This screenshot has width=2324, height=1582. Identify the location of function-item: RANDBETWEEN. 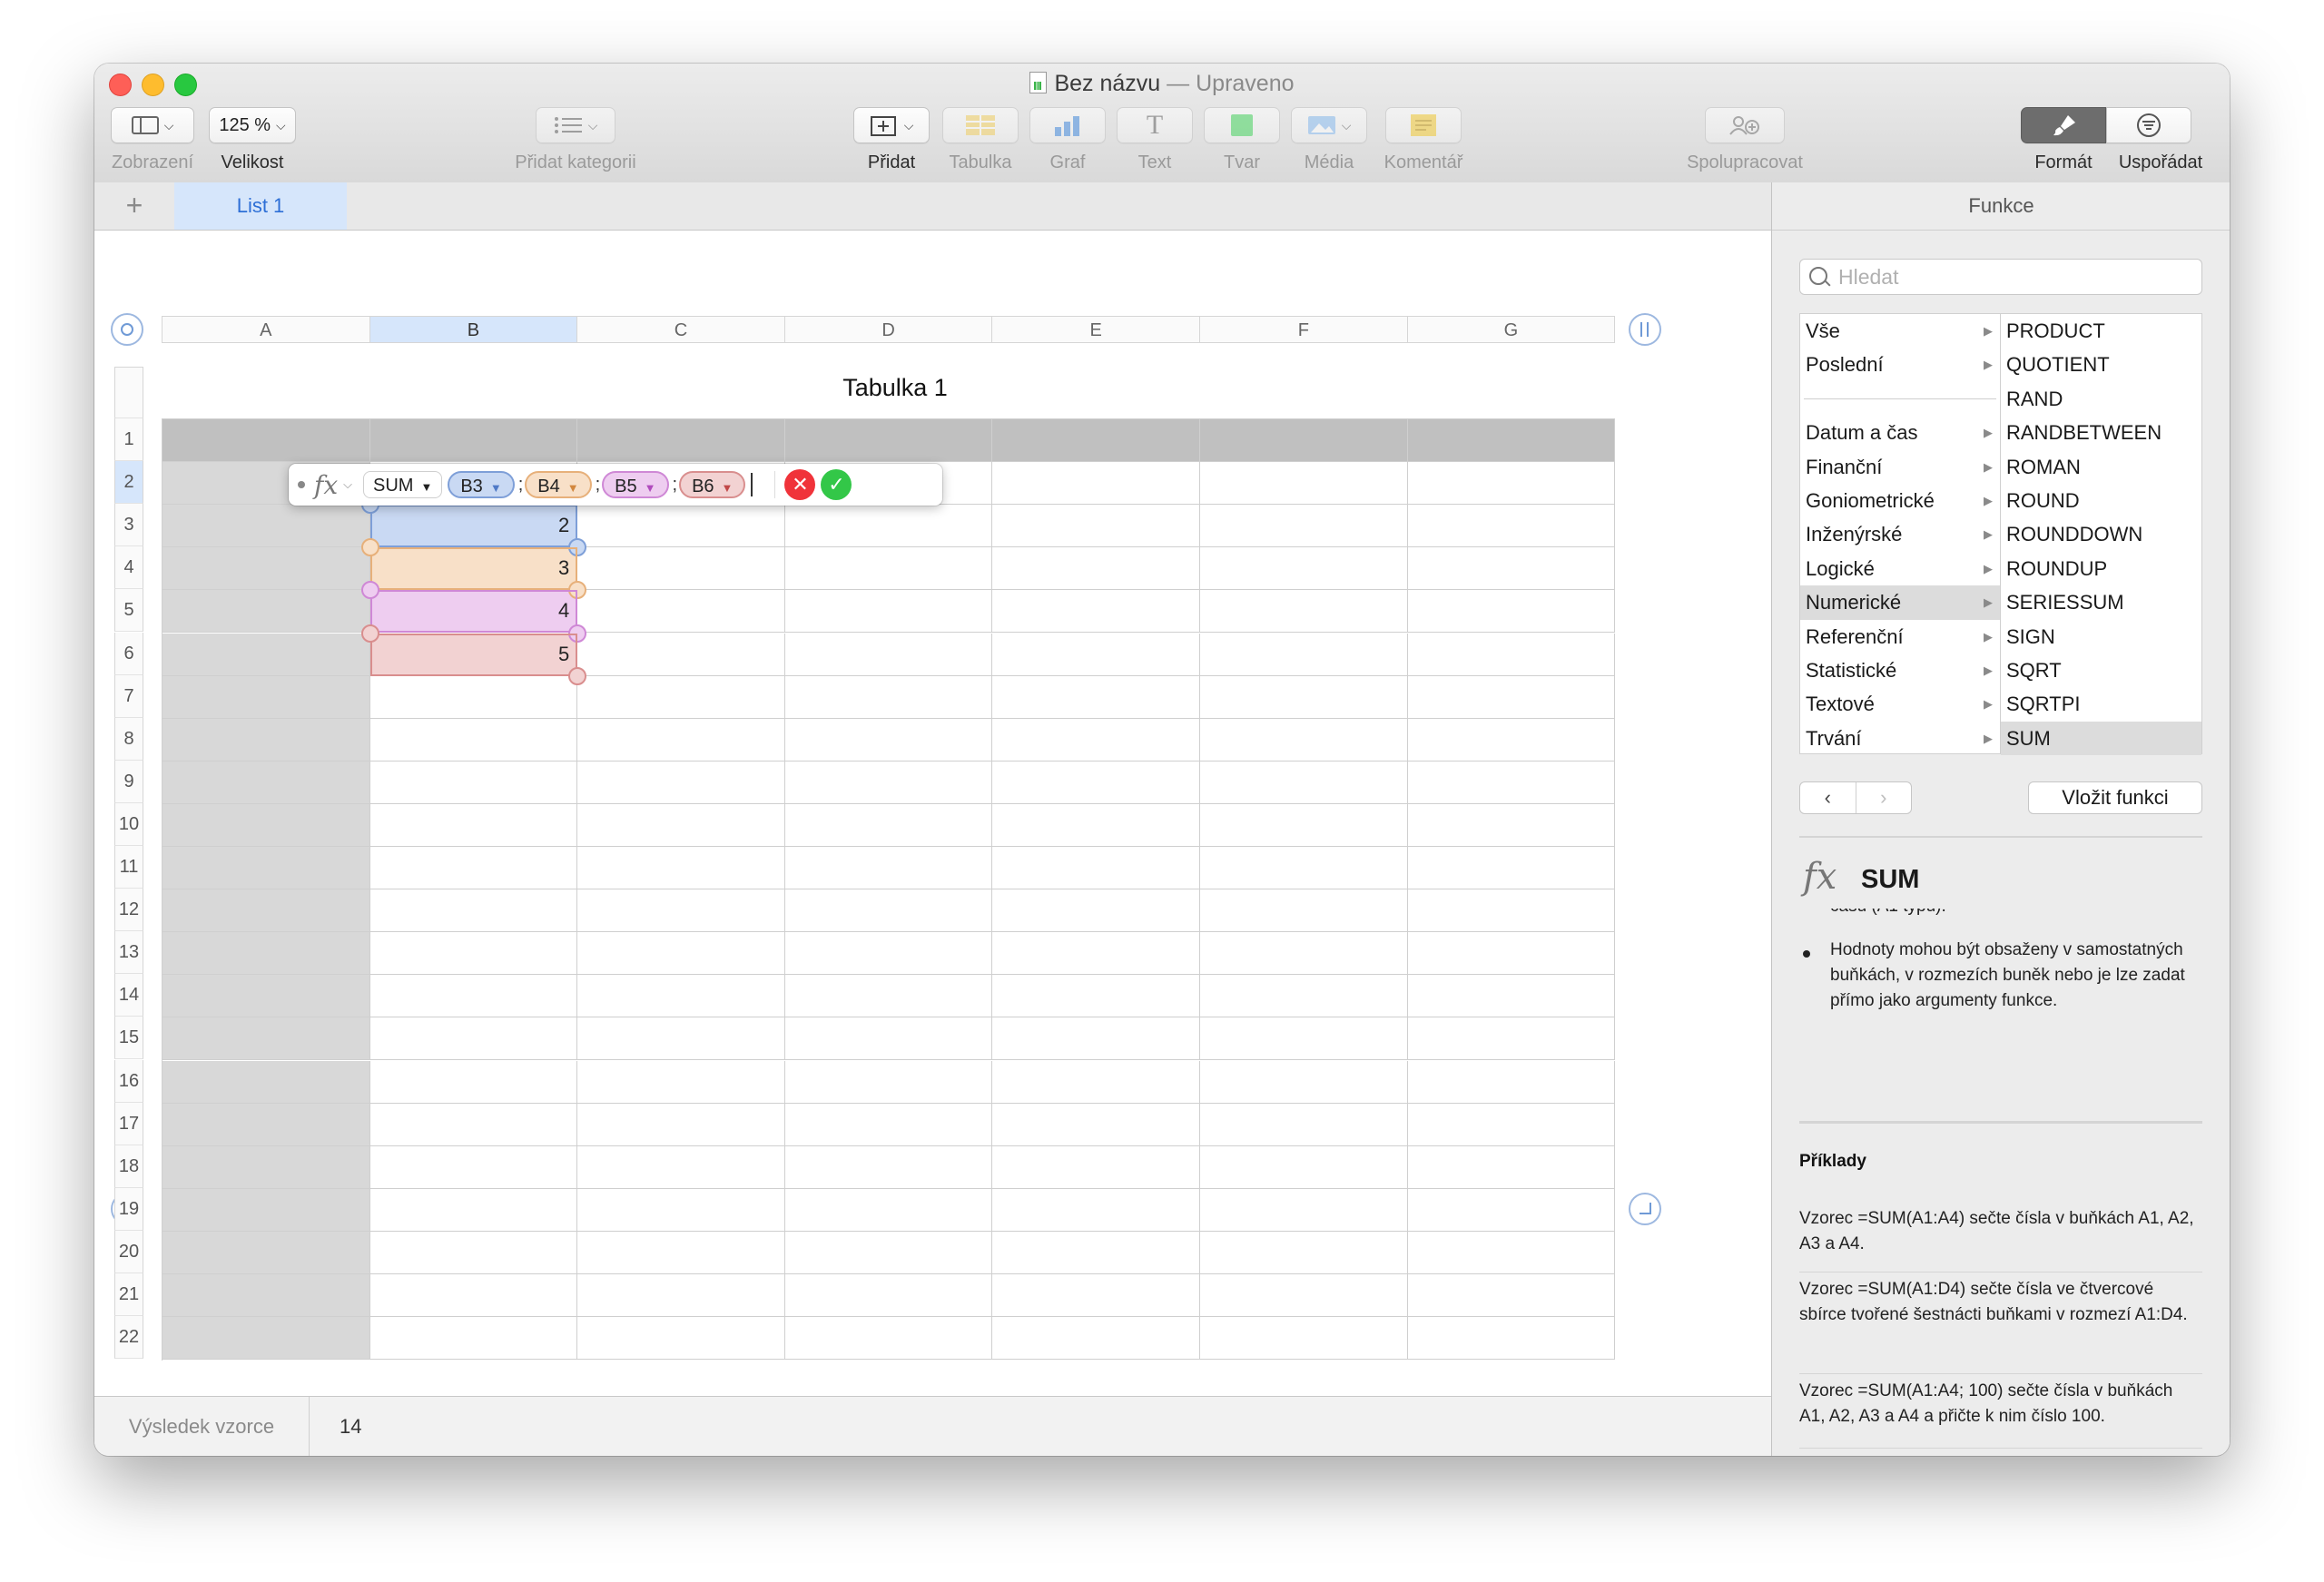
(2101, 432).